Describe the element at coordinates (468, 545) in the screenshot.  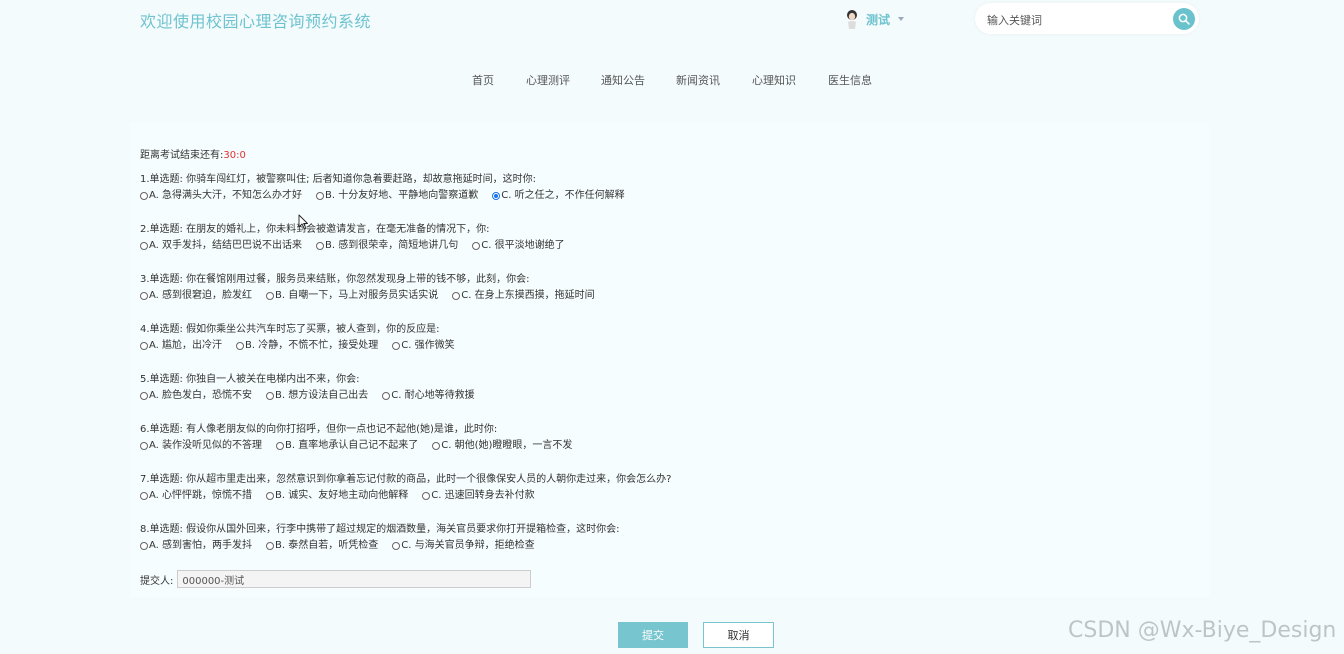
I see `answer-option-label: C. 与海关官员争辩，拒绝检查` at that location.